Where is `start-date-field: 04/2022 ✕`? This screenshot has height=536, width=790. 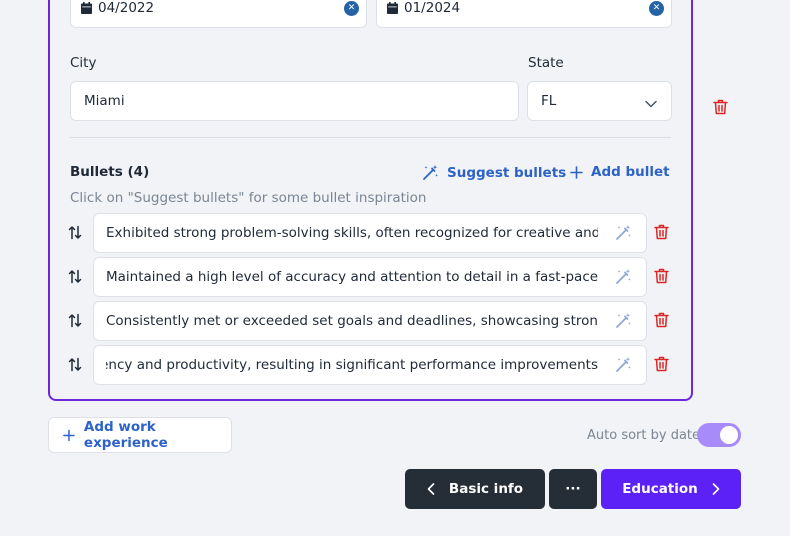 start-date-field: 04/2022 ✕ is located at coordinates (218, 14).